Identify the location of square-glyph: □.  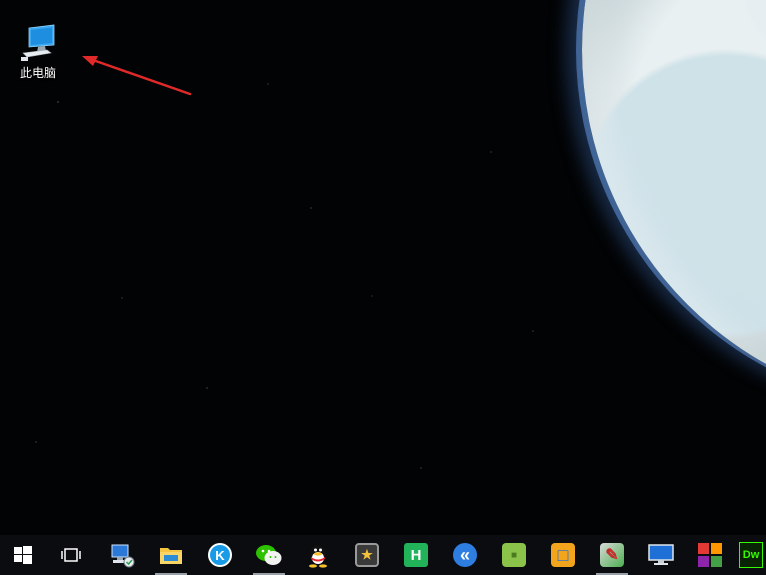
(563, 554).